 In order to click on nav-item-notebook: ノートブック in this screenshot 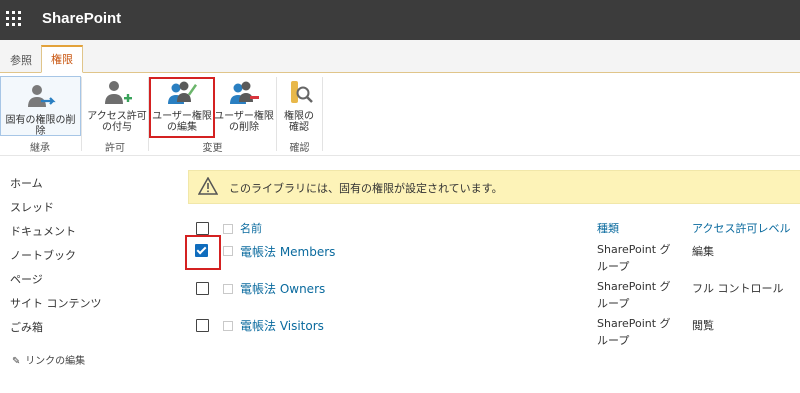, I will do `click(56, 256)`.